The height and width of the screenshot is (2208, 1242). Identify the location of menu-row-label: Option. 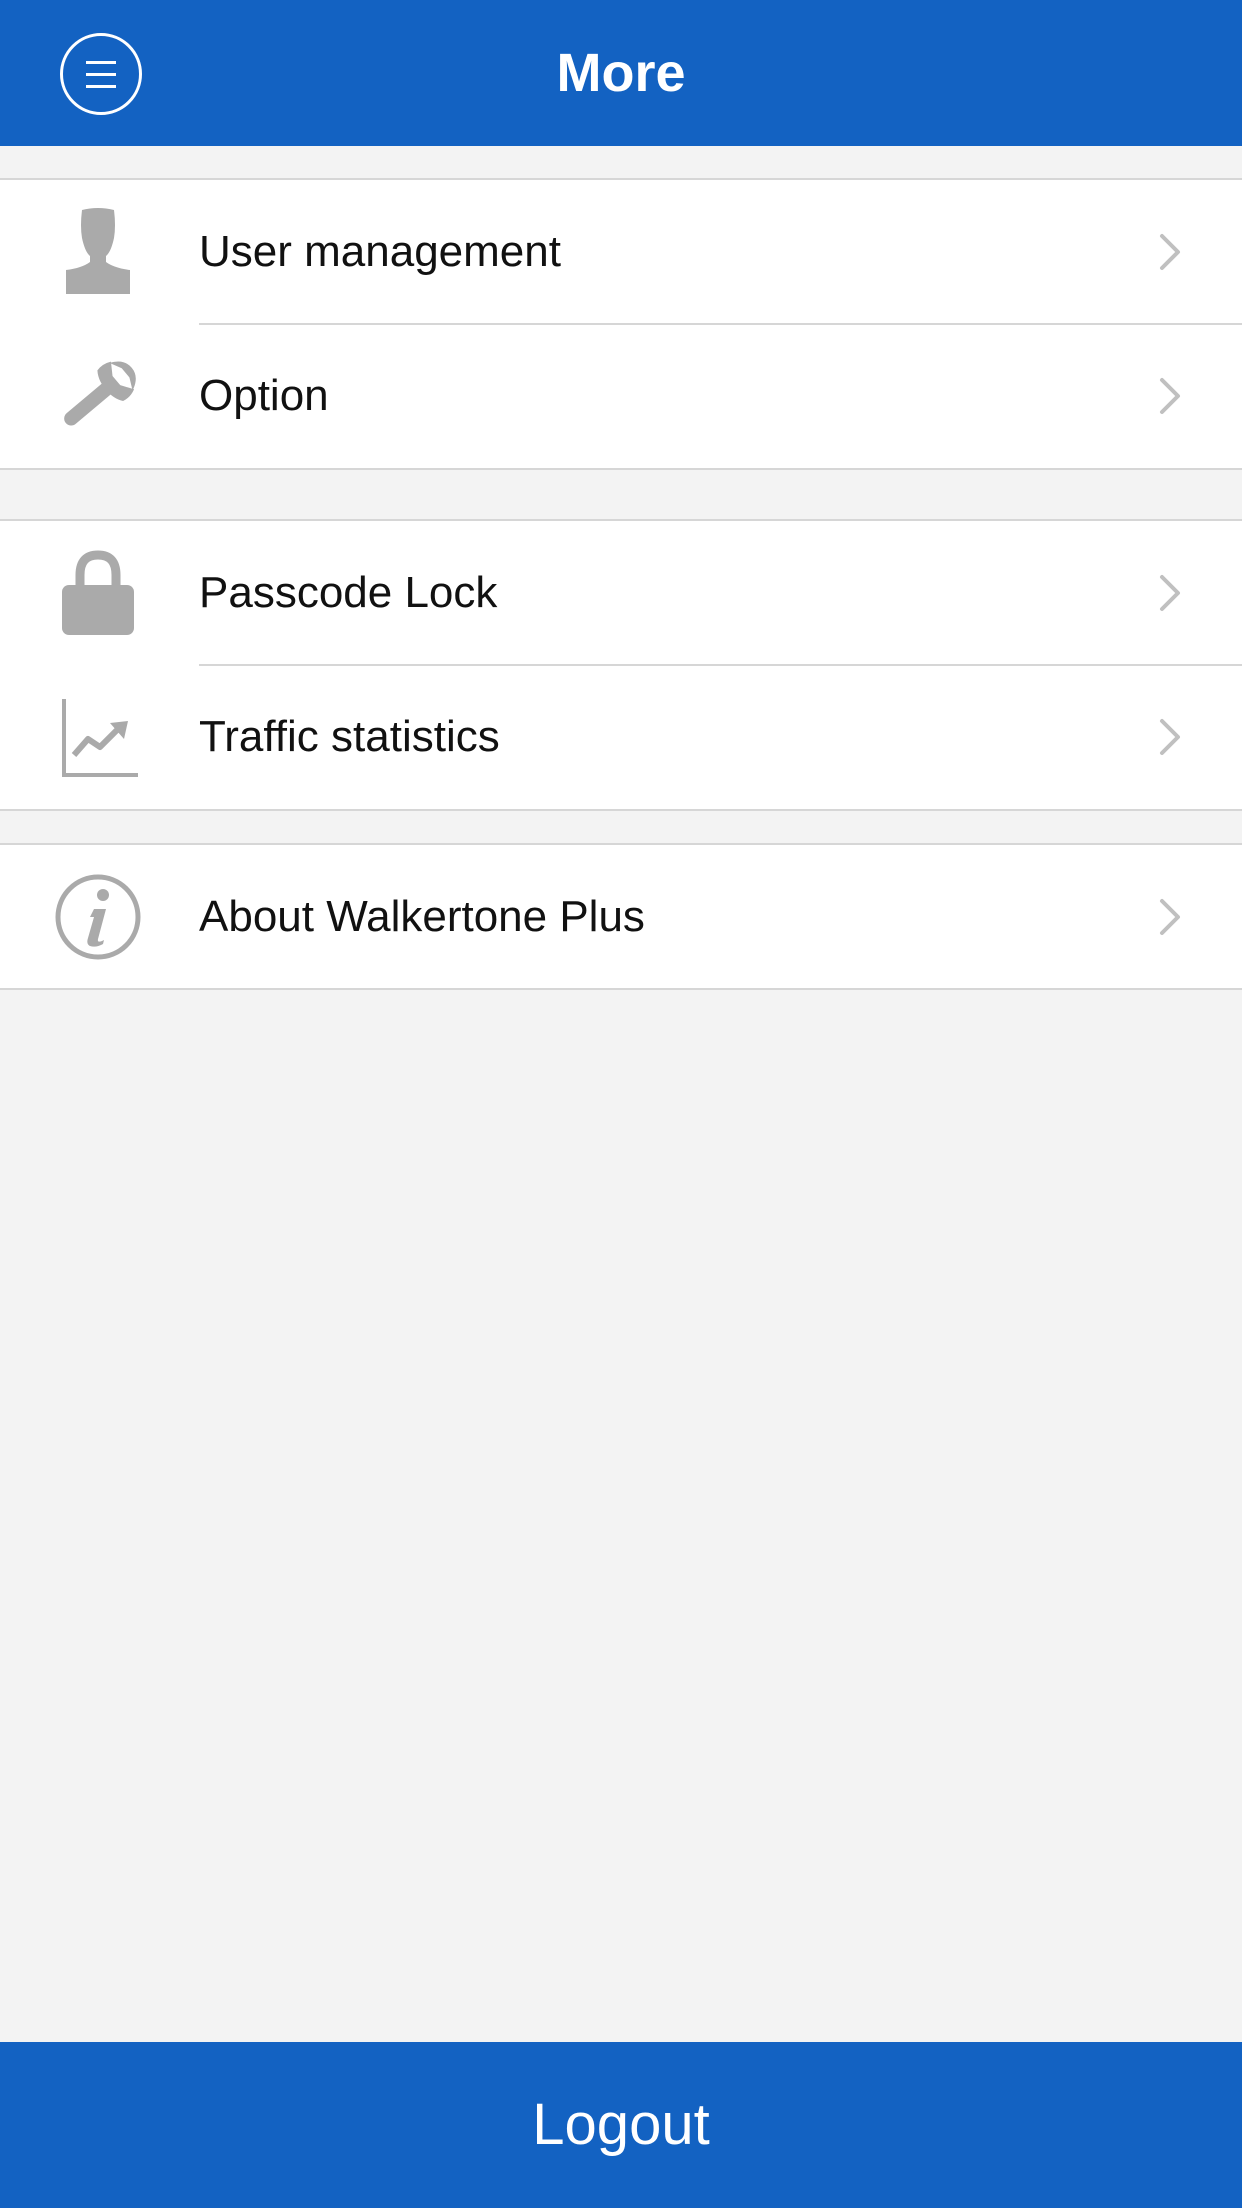
(264, 395).